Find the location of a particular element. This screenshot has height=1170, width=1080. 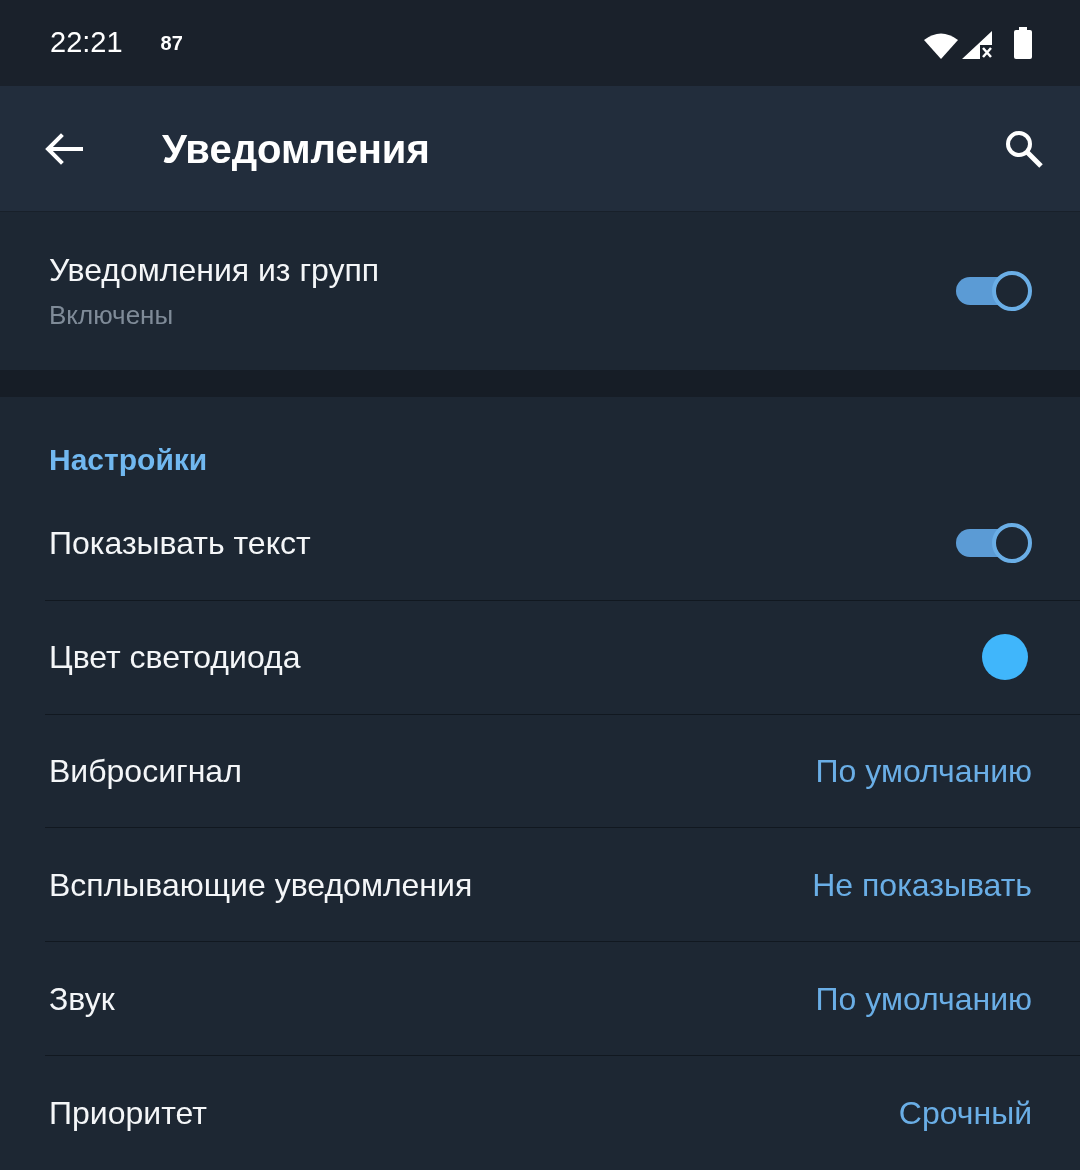

setting-status: Включены is located at coordinates (112, 315).